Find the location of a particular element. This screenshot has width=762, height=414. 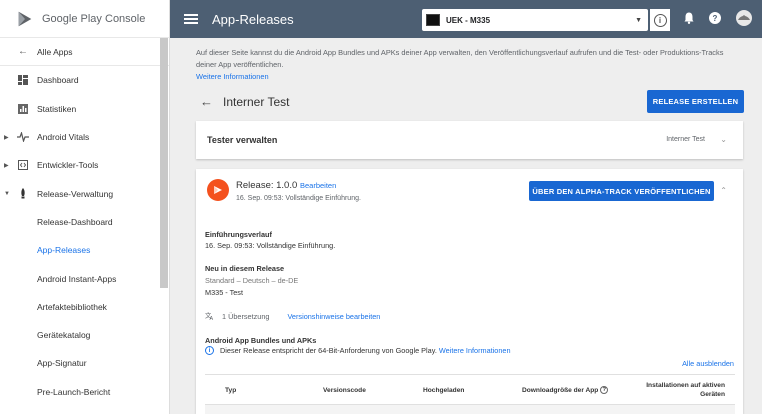

sidebar-item-artifact-library: Artefaktebibliothek is located at coordinates (84, 307).